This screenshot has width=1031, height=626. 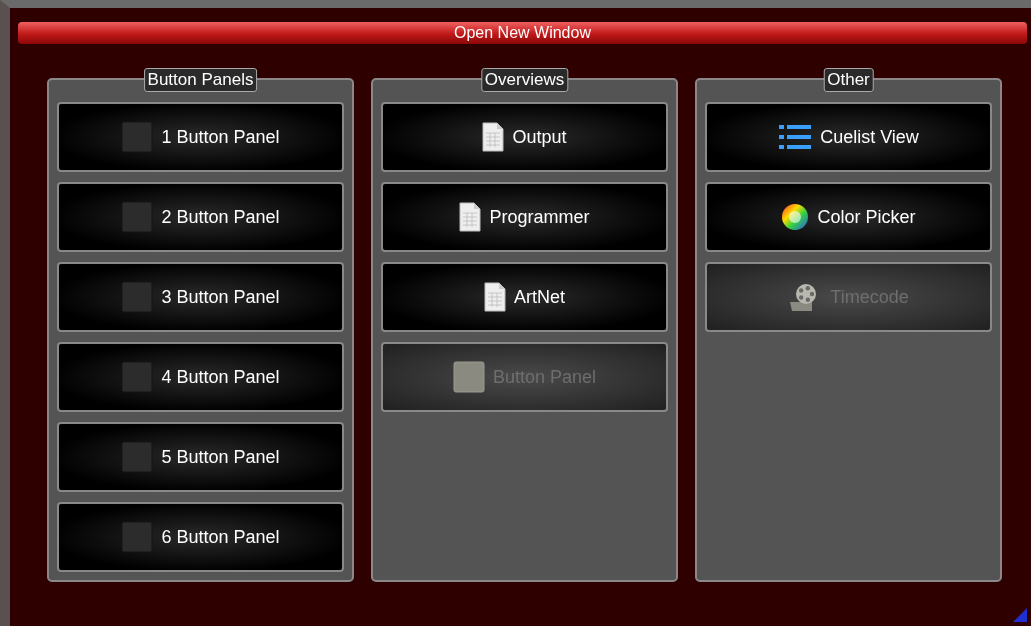 What do you see at coordinates (848, 217) in the screenshot?
I see `window-button: Color Picker` at bounding box center [848, 217].